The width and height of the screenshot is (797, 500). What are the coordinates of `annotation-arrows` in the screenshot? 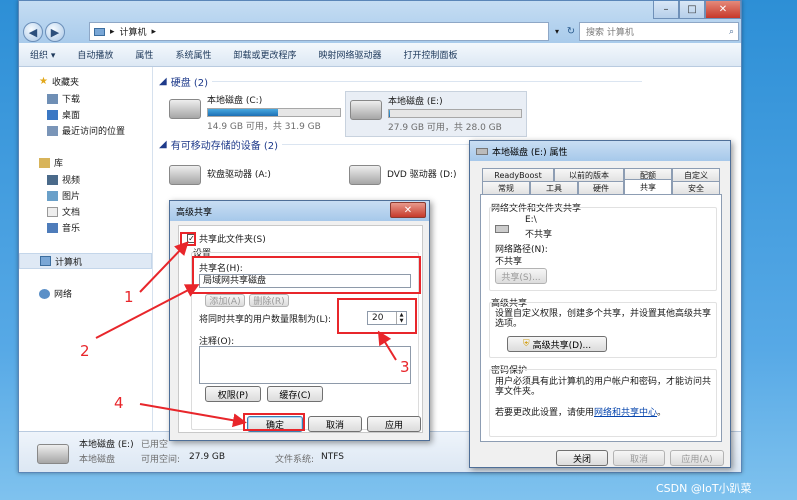 It's located at (246, 334).